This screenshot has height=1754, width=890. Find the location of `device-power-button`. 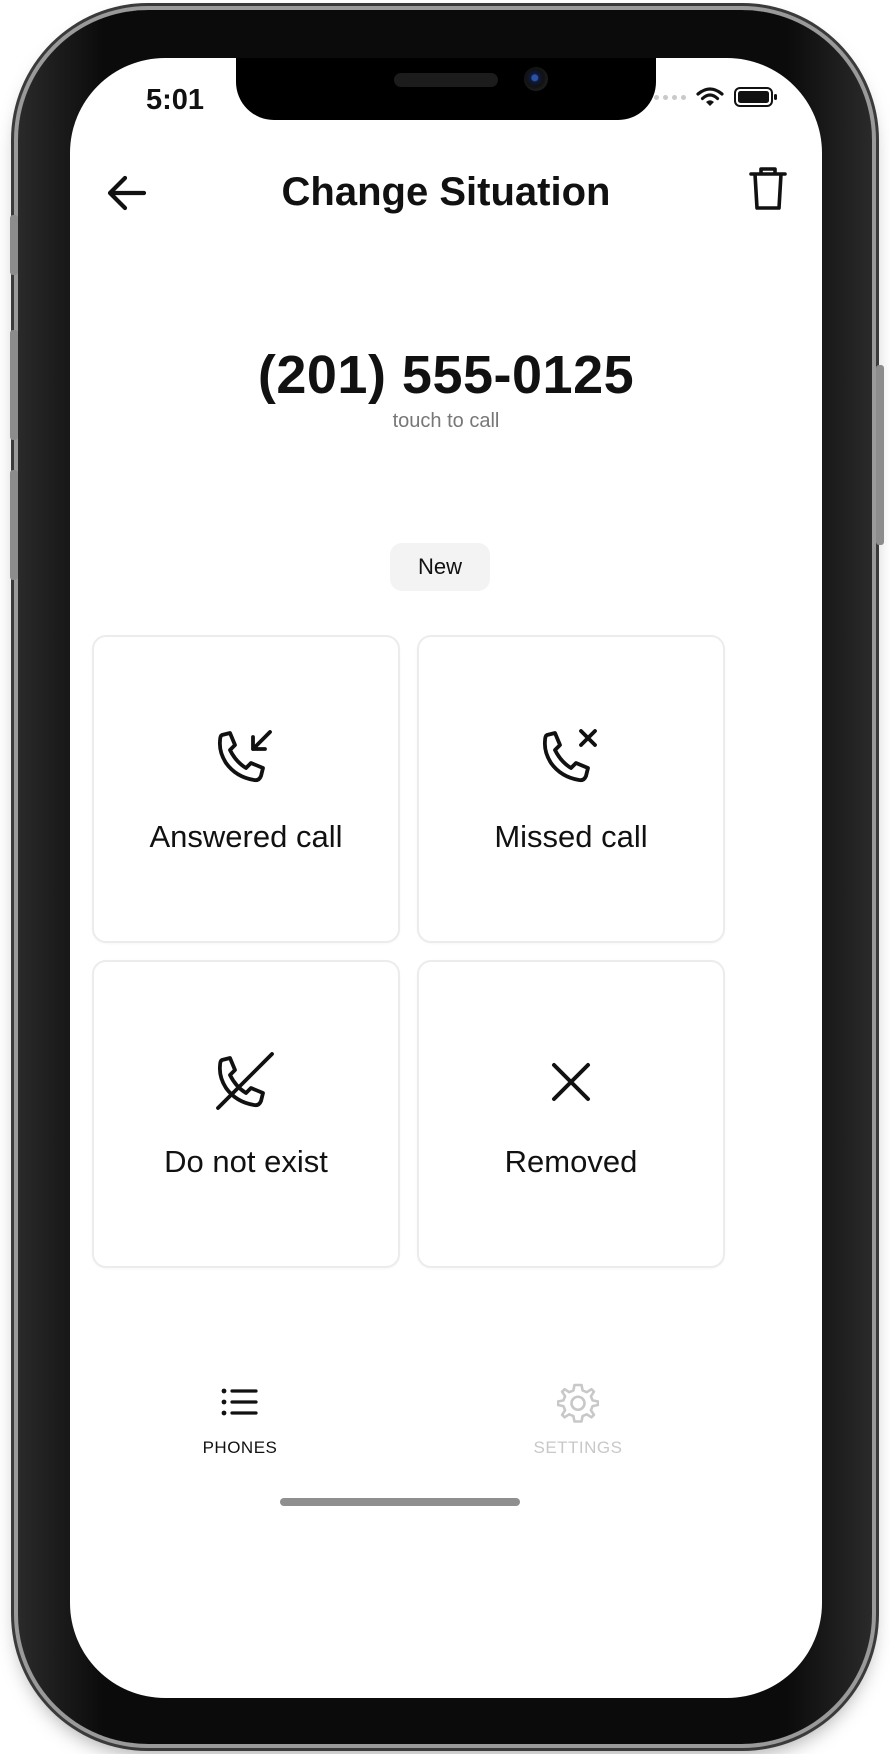

device-power-button is located at coordinates (880, 455).